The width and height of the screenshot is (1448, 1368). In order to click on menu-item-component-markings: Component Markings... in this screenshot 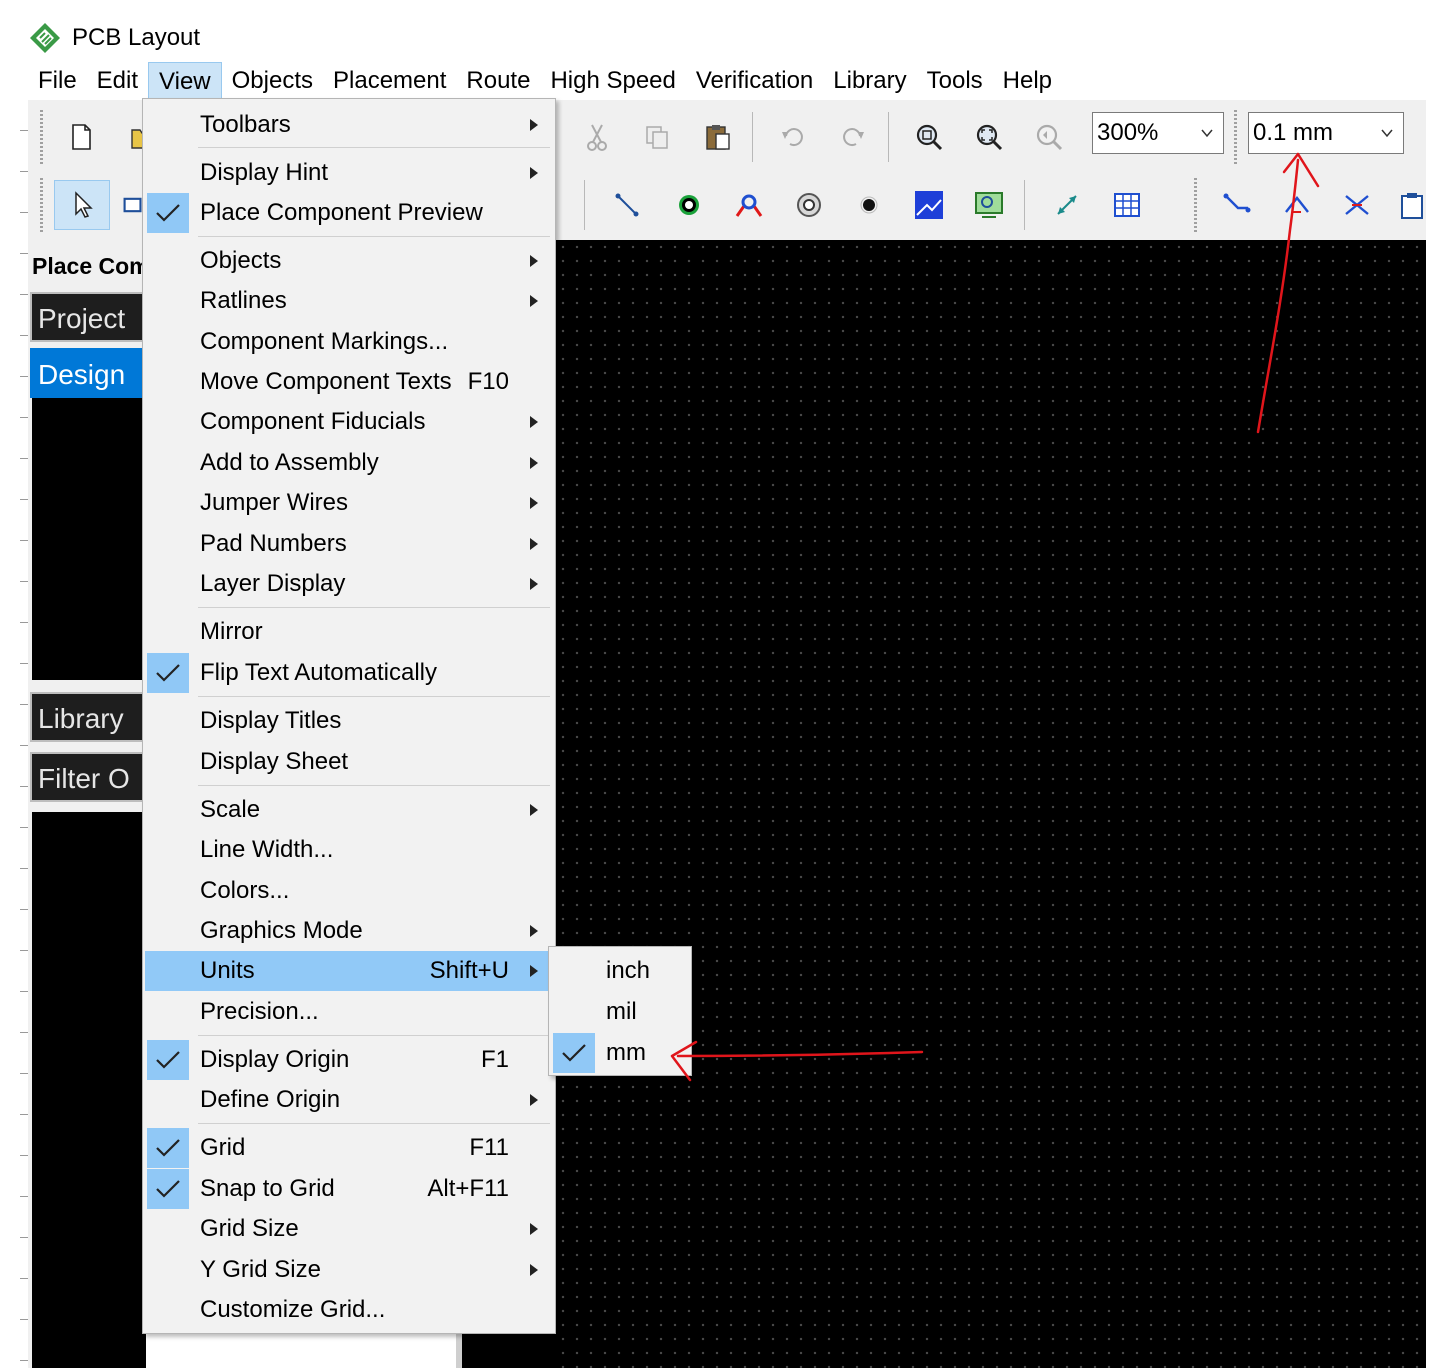, I will do `click(349, 342)`.